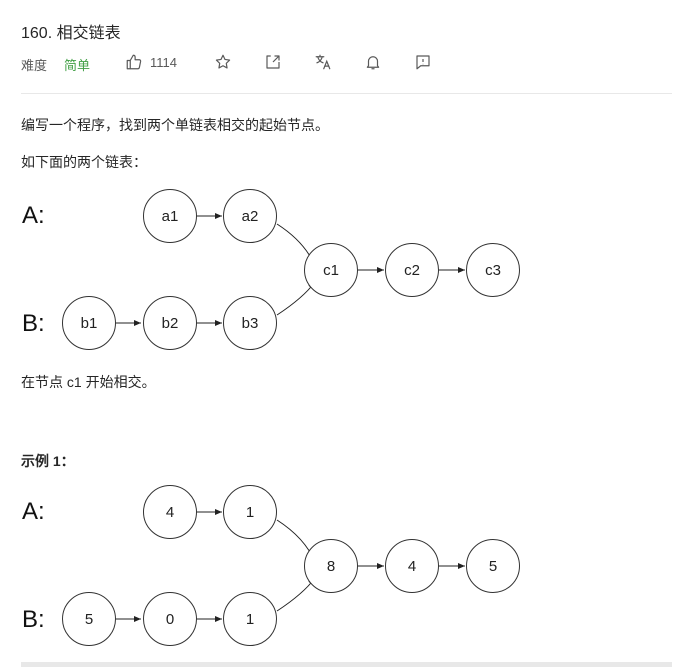 The image size is (687, 667). What do you see at coordinates (224, 63) in the screenshot?
I see `star-icon` at bounding box center [224, 63].